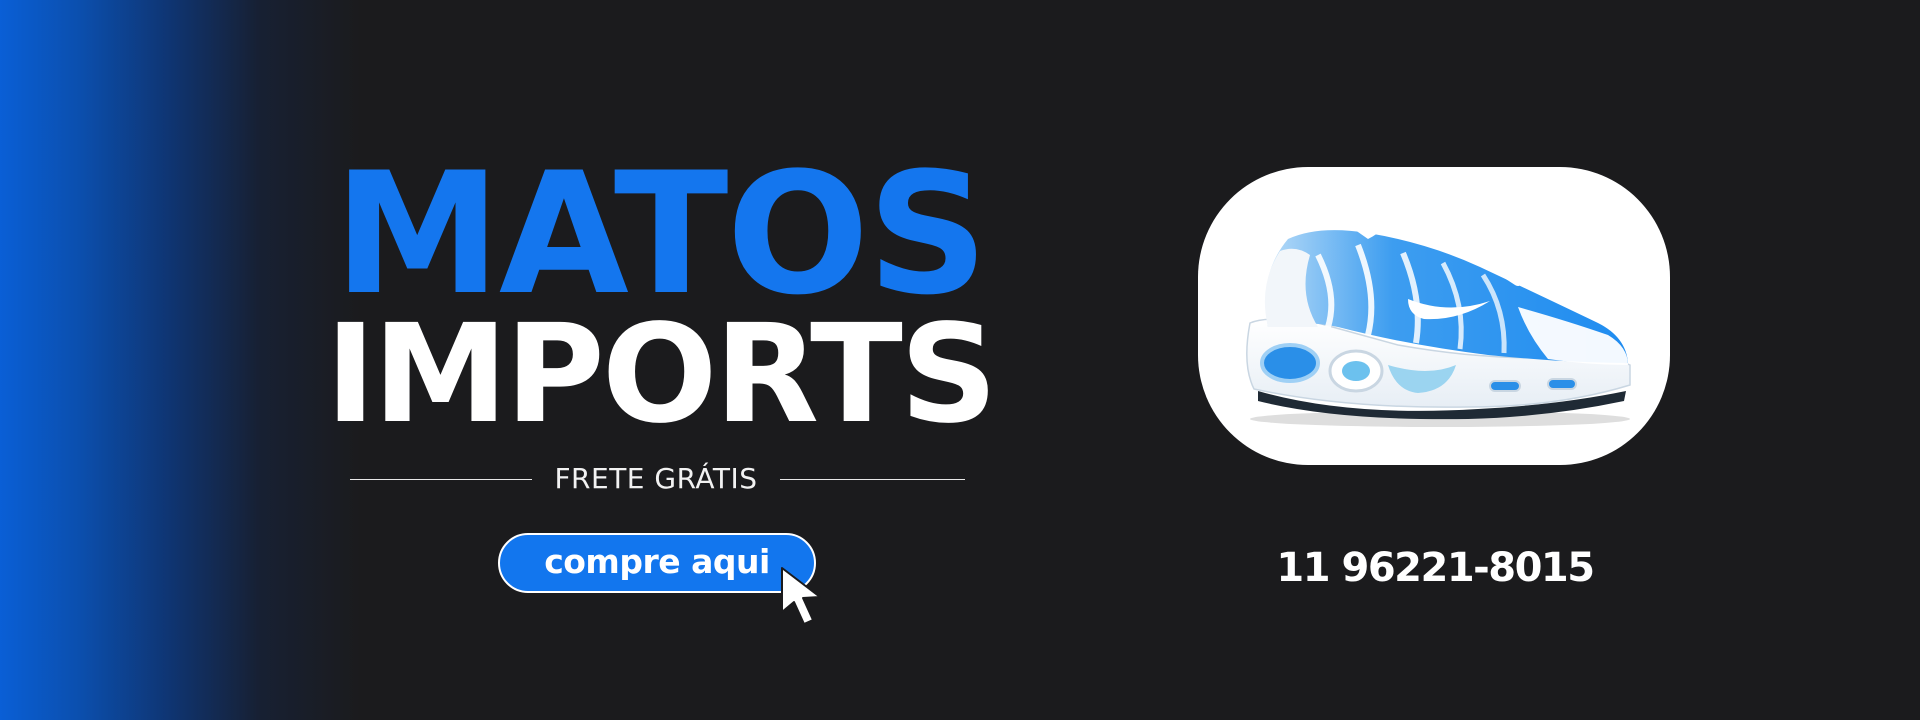 The width and height of the screenshot is (1920, 720). Describe the element at coordinates (801, 596) in the screenshot. I see `pointer-cursor-icon` at that location.